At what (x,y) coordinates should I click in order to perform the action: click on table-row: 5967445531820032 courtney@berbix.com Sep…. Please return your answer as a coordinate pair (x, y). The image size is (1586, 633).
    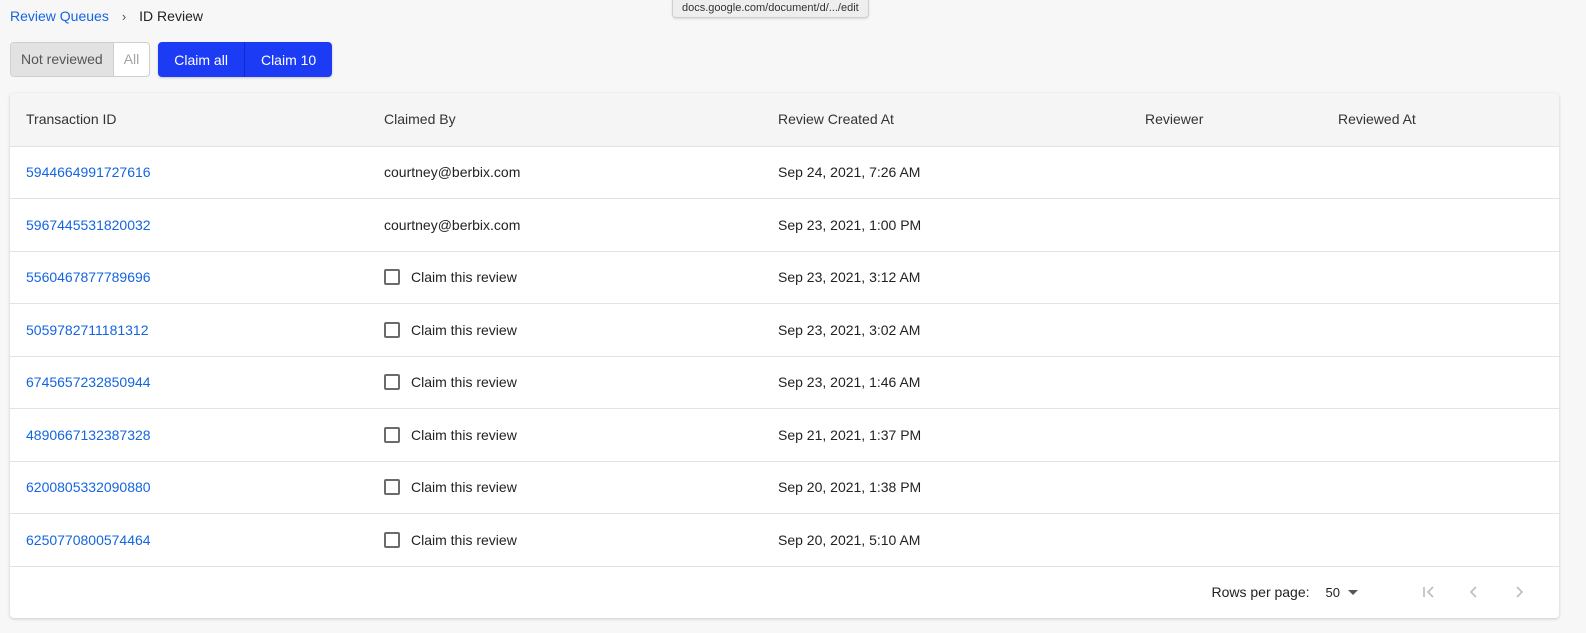
    Looking at the image, I should click on (784, 225).